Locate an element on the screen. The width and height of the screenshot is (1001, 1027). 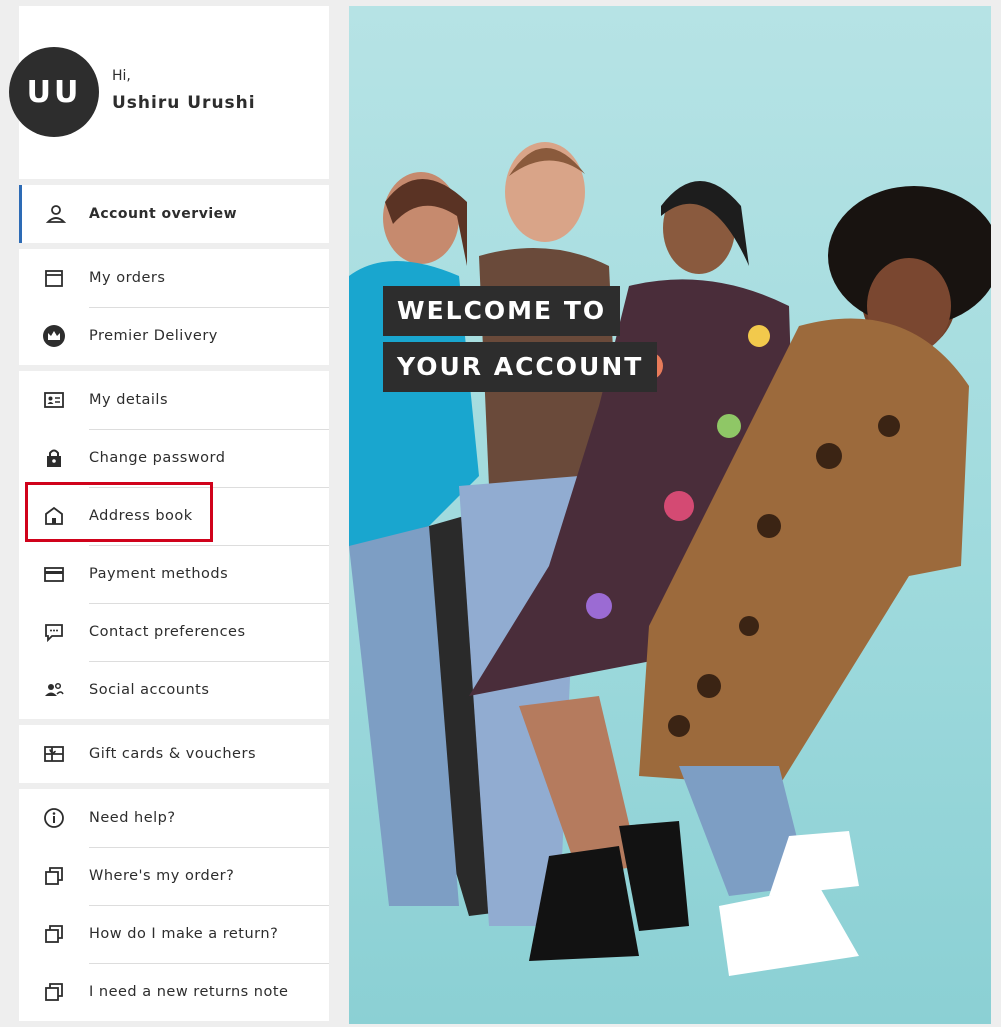
menu-group: My orders Premier Delivery is located at coordinates (174, 307).